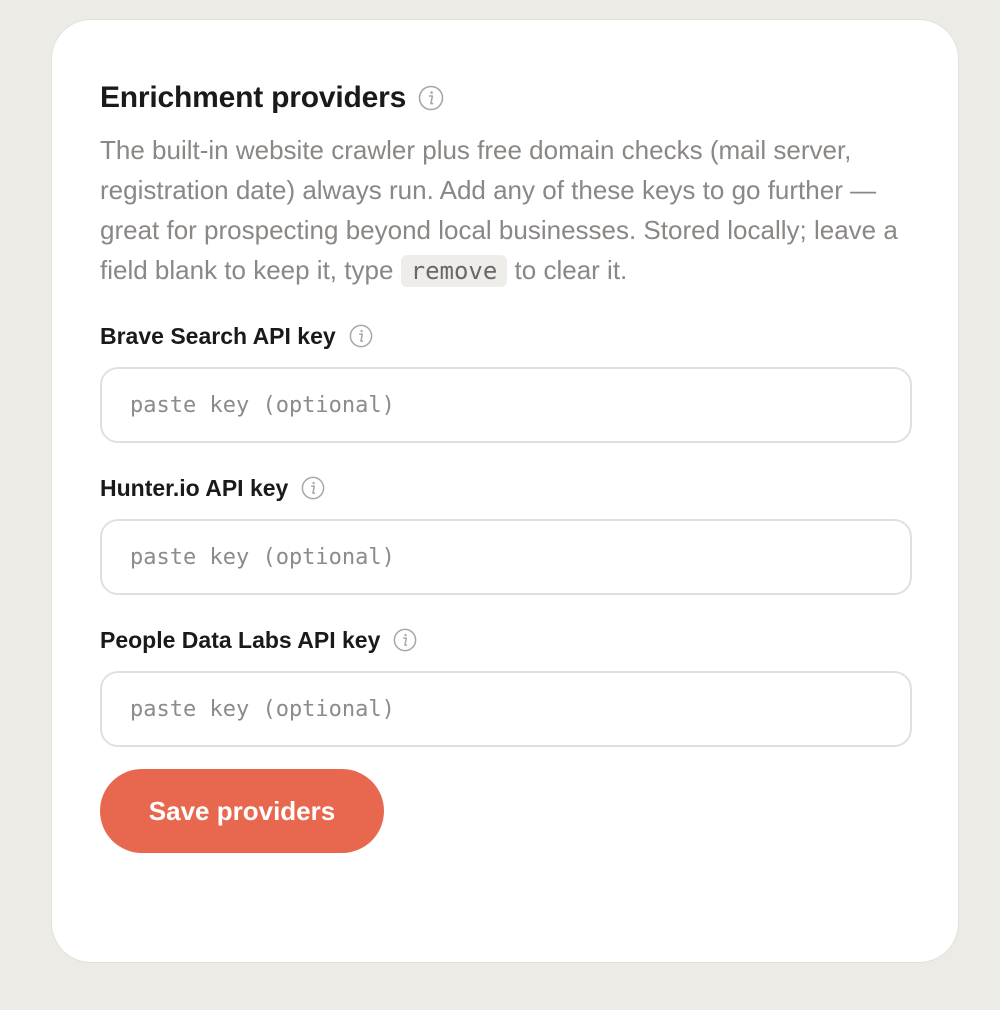 This screenshot has width=1000, height=1010. Describe the element at coordinates (505, 488) in the screenshot. I see `field-label-row: Hunter.io API key` at that location.